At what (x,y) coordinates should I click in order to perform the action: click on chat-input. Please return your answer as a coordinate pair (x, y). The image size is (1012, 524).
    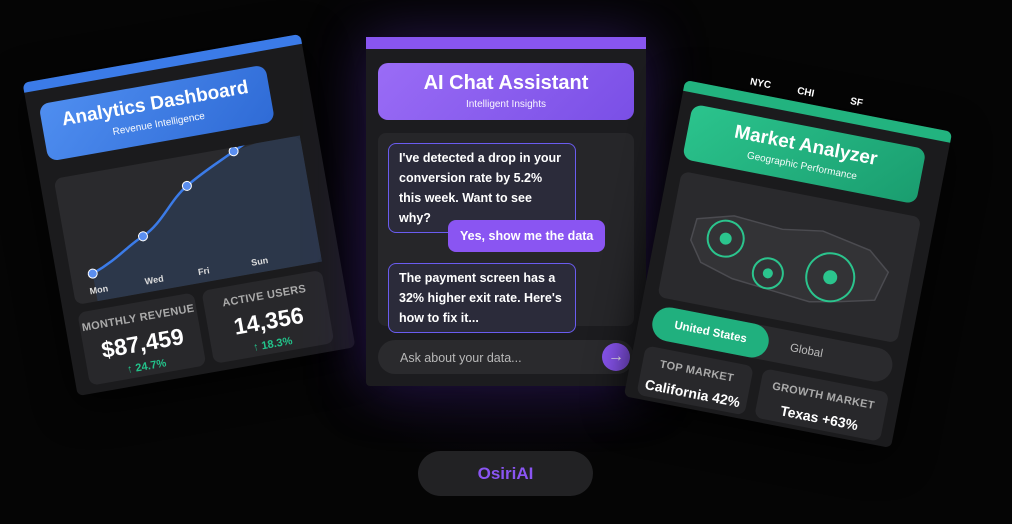
    Looking at the image, I should click on (500, 358).